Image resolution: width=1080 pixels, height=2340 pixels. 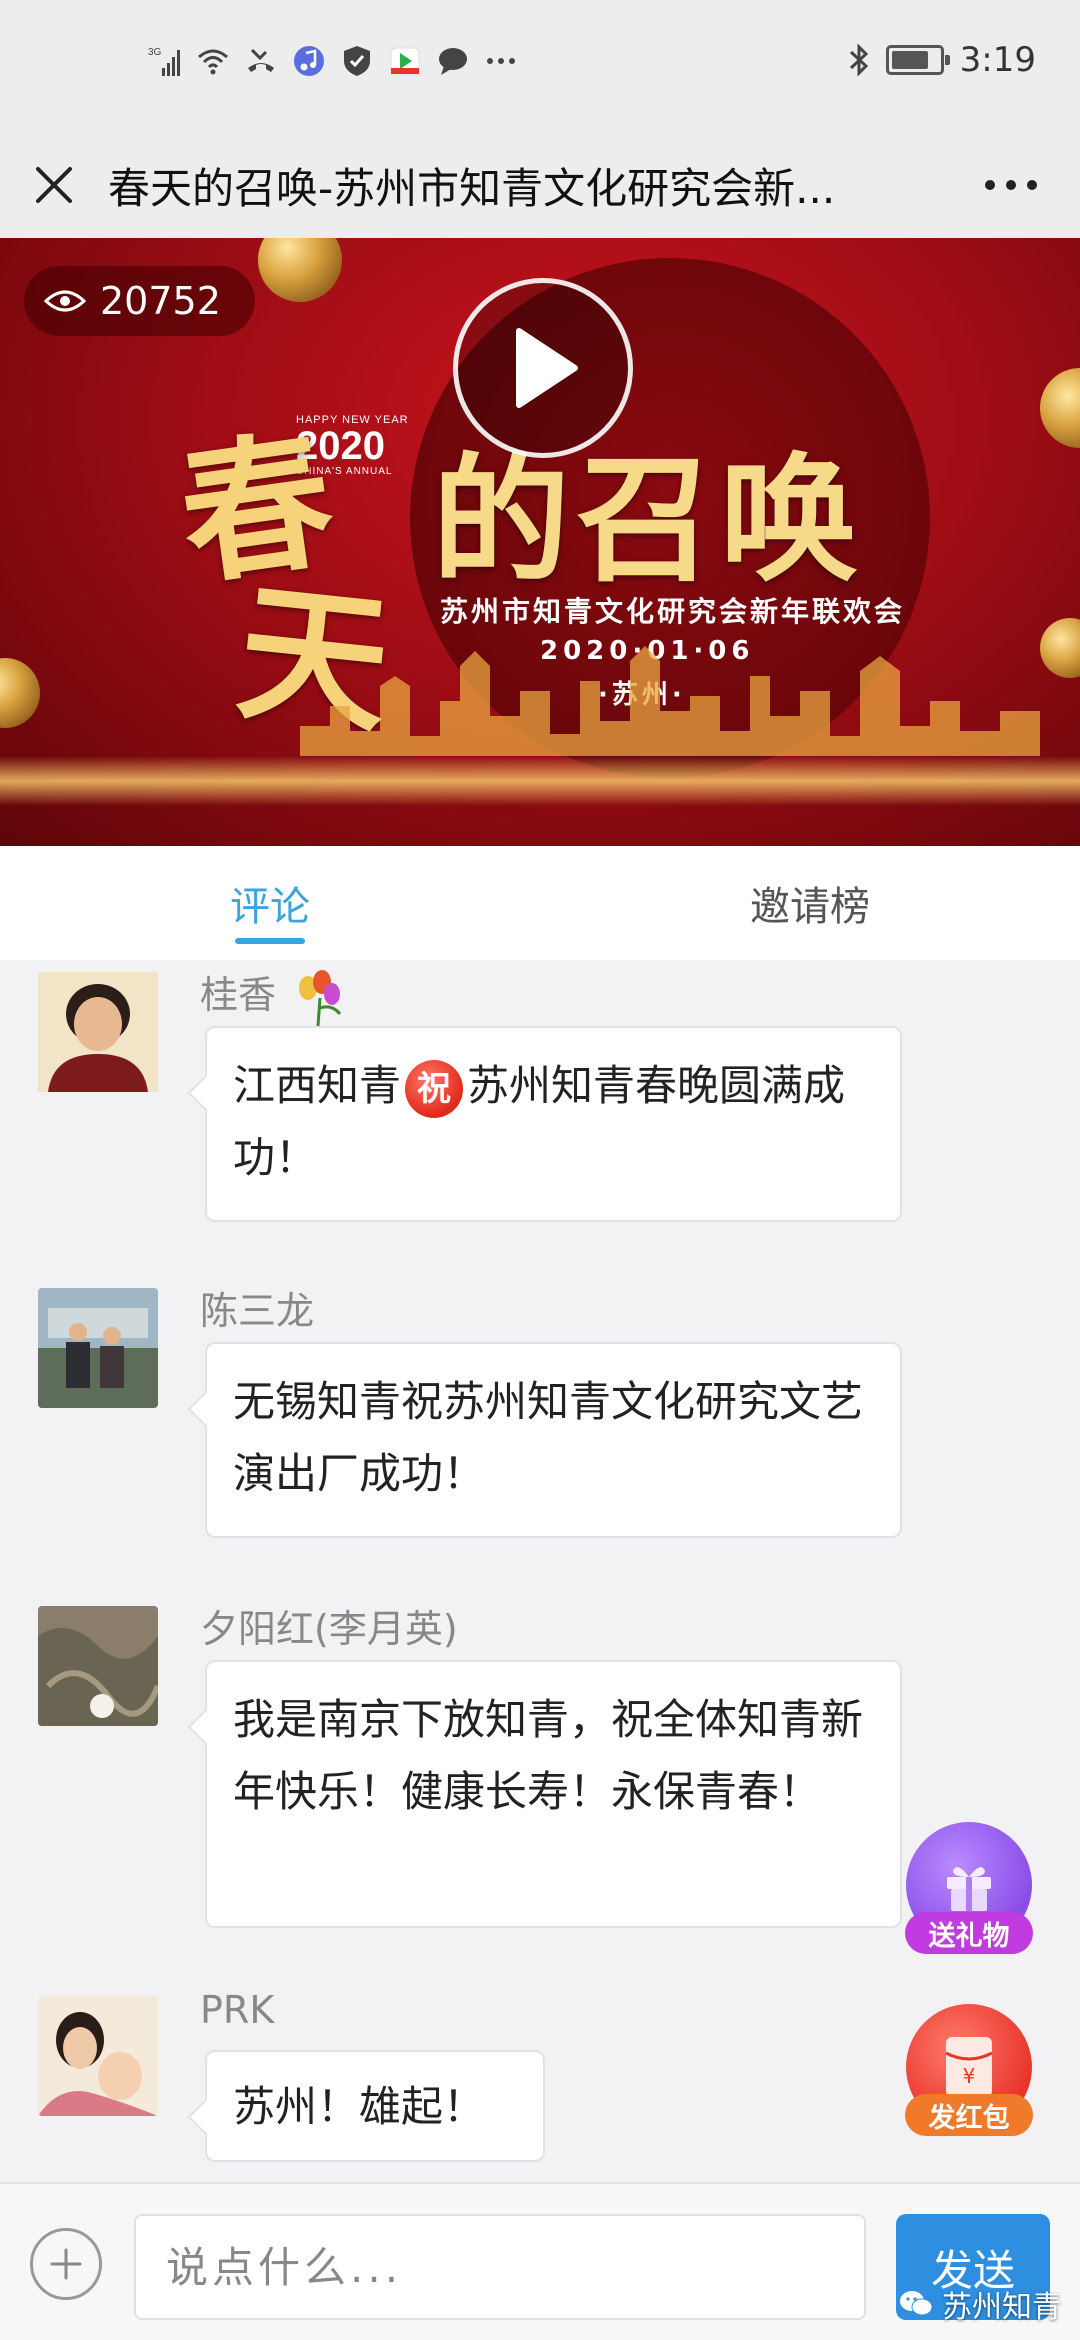 I want to click on bluetooth-icon, so click(x=858, y=60).